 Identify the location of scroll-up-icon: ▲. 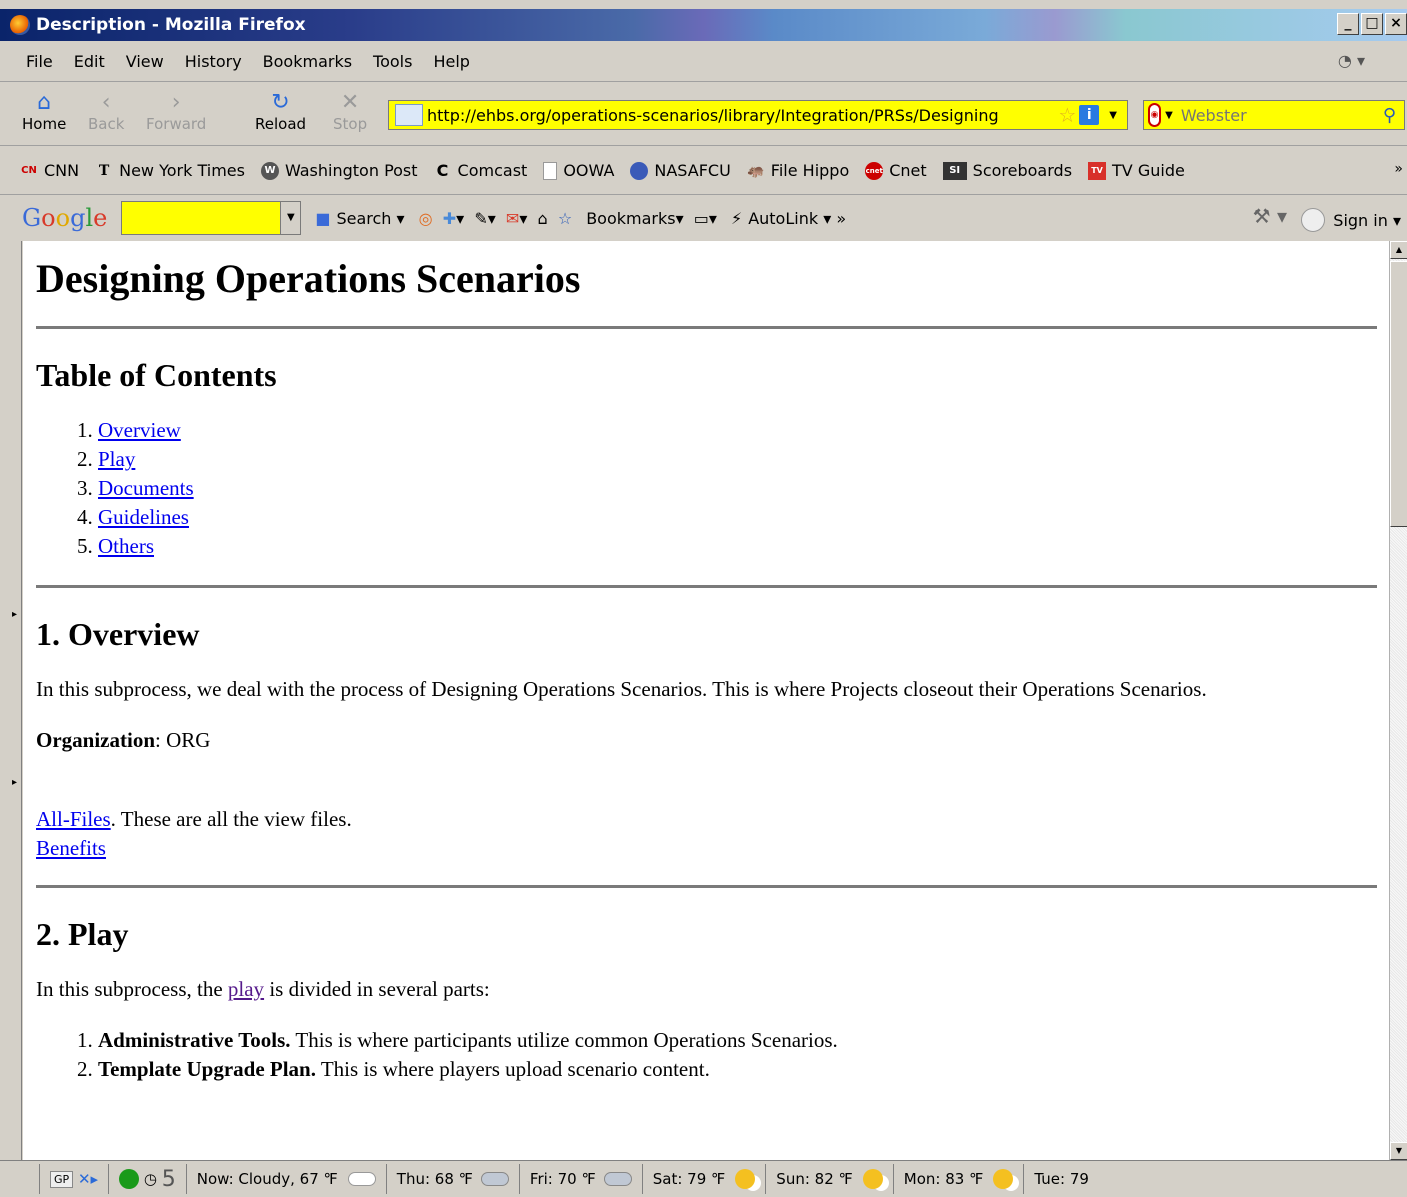
(1398, 250).